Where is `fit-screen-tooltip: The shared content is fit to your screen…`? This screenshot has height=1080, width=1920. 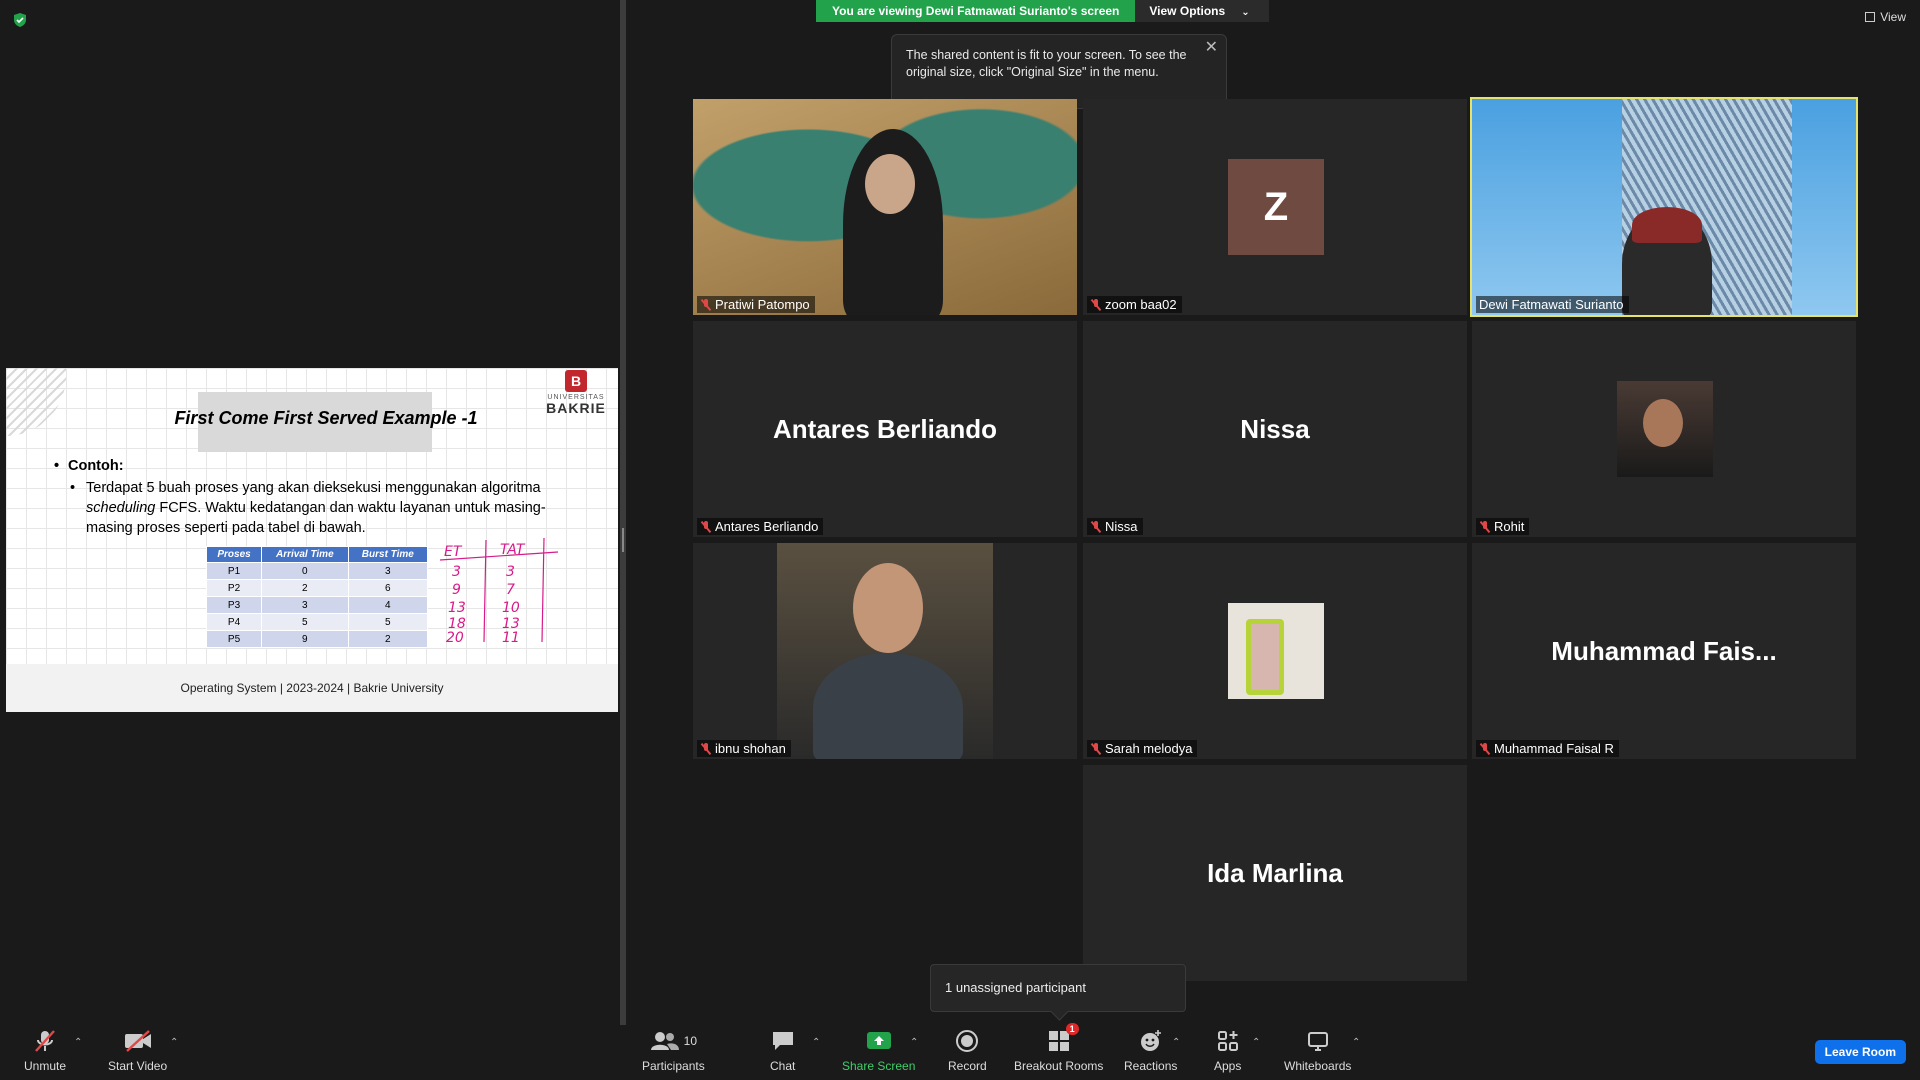
fit-screen-tooltip: The shared content is fit to your screen… is located at coordinates (1059, 71).